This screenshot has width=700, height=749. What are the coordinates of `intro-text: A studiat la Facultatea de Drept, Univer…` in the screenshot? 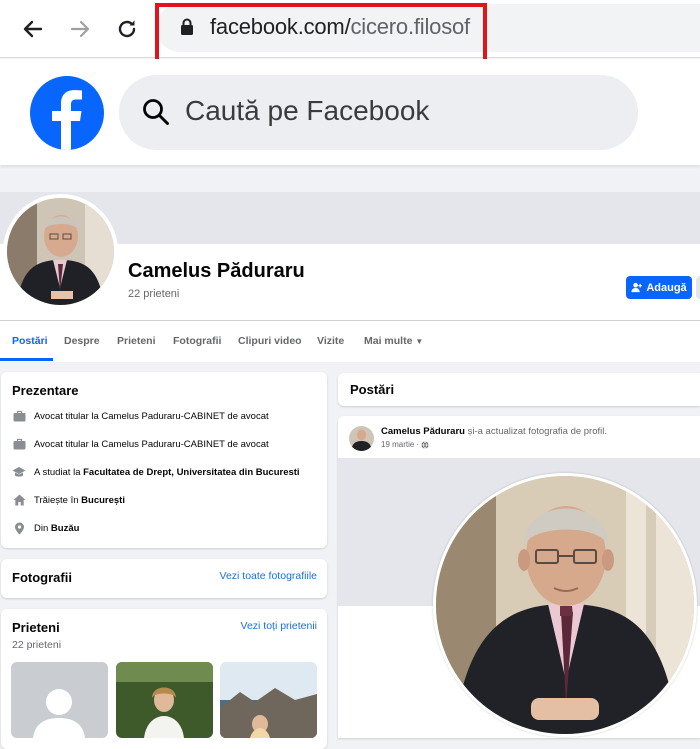 It's located at (167, 472).